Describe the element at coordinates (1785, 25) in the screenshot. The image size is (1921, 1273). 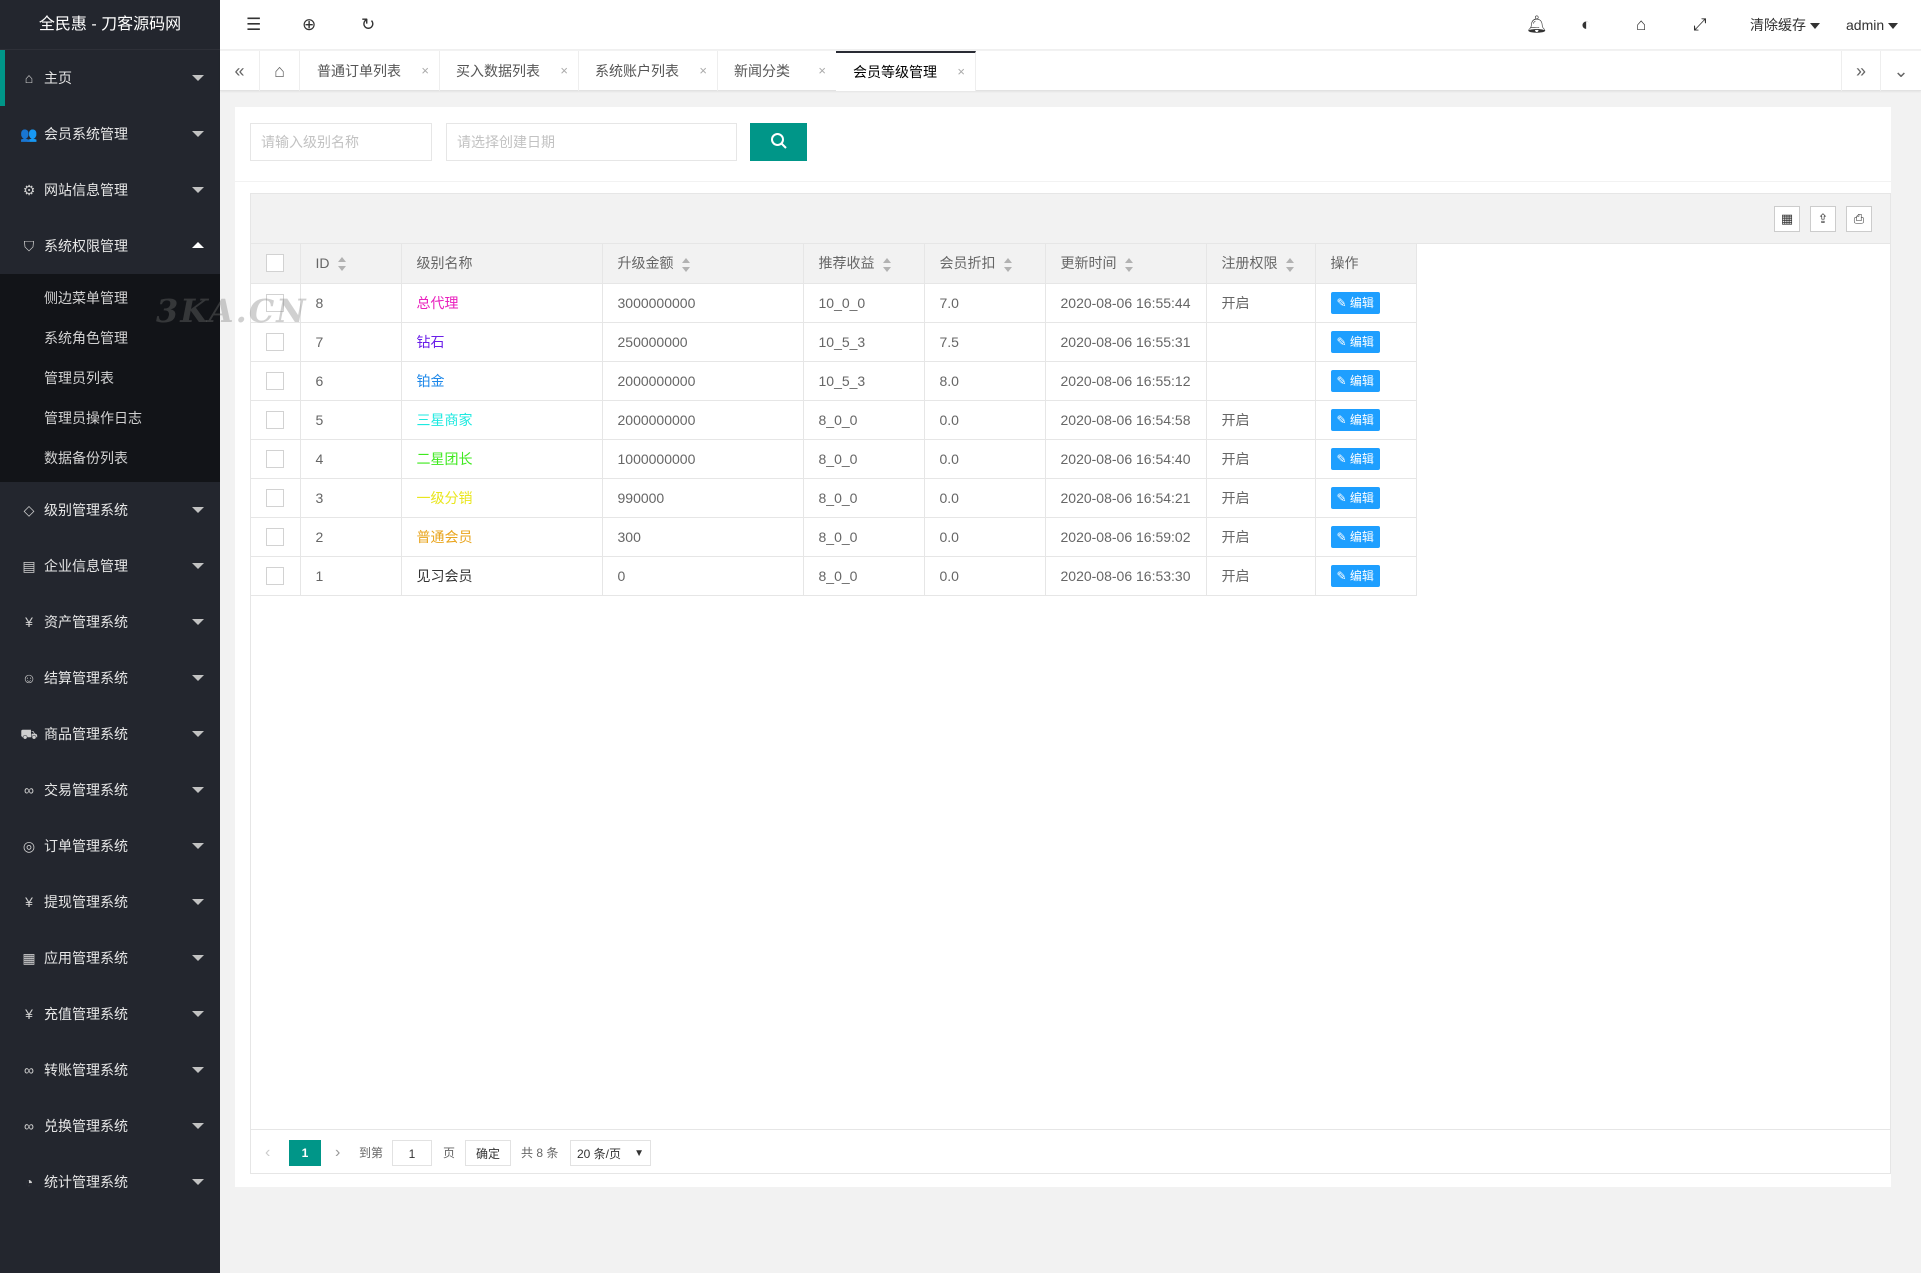
I see `clear-cache-menu: 清除缓存` at that location.